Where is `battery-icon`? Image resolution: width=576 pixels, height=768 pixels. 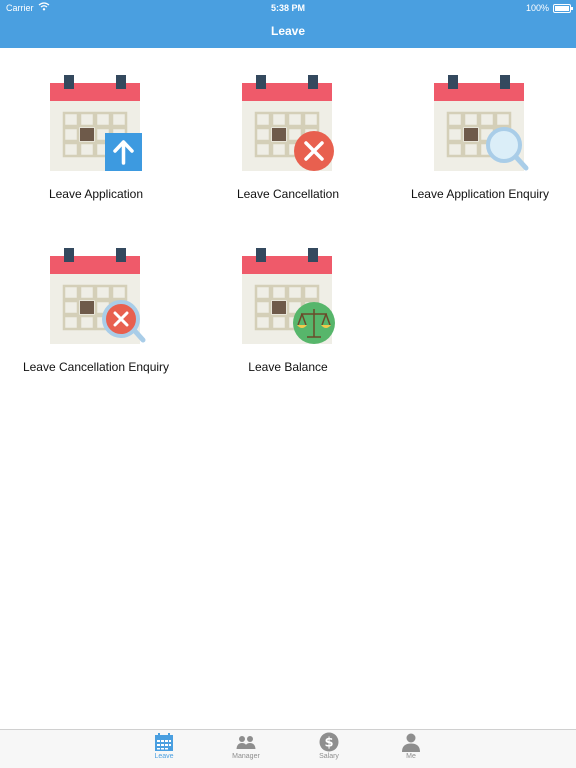
battery-icon is located at coordinates (563, 8).